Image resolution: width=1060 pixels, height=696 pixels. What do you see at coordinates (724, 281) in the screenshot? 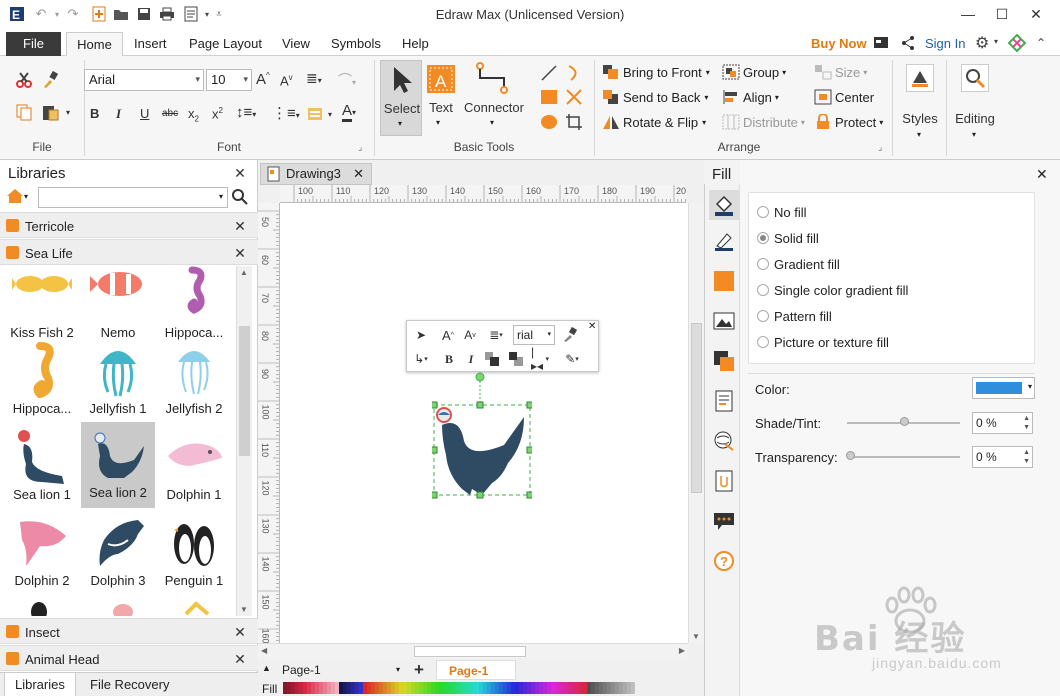
I see `shadow-panel-icon` at bounding box center [724, 281].